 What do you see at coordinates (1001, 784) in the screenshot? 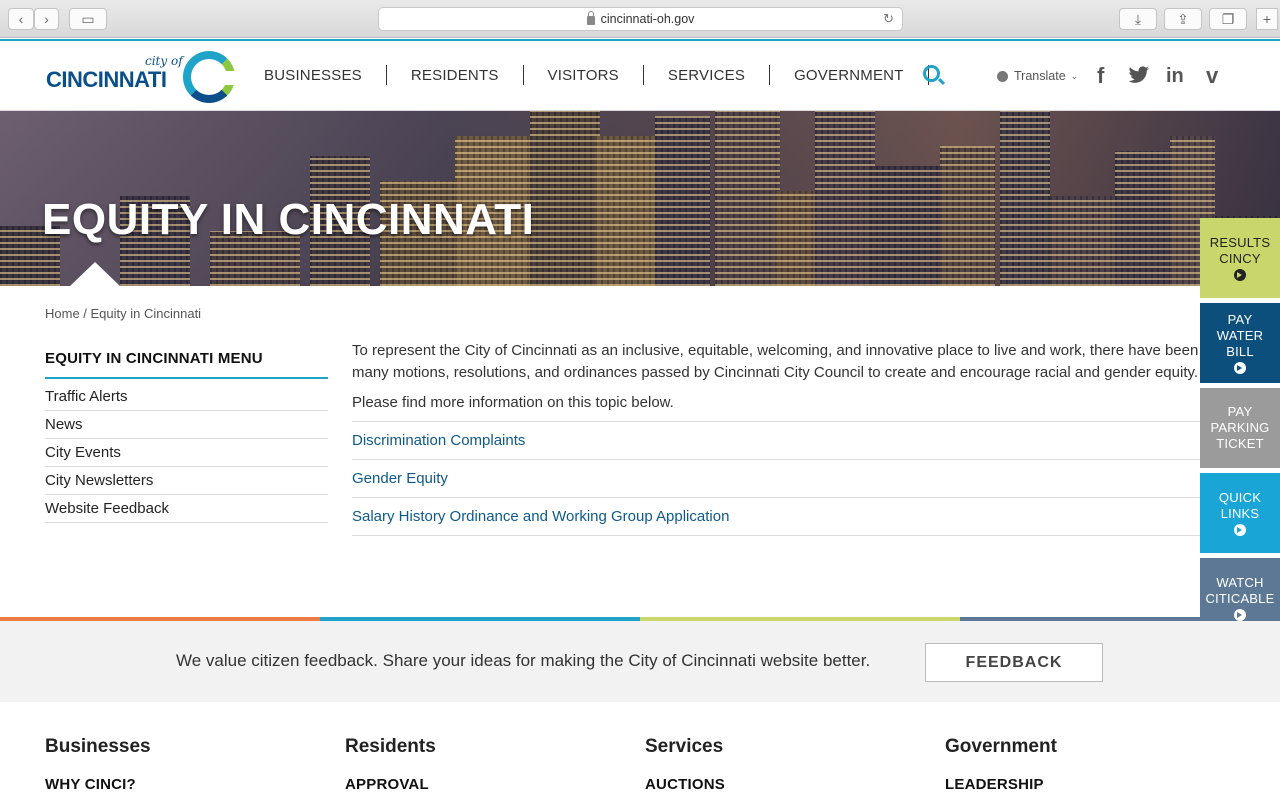
I see `footer-link: LEADERSHIP` at bounding box center [1001, 784].